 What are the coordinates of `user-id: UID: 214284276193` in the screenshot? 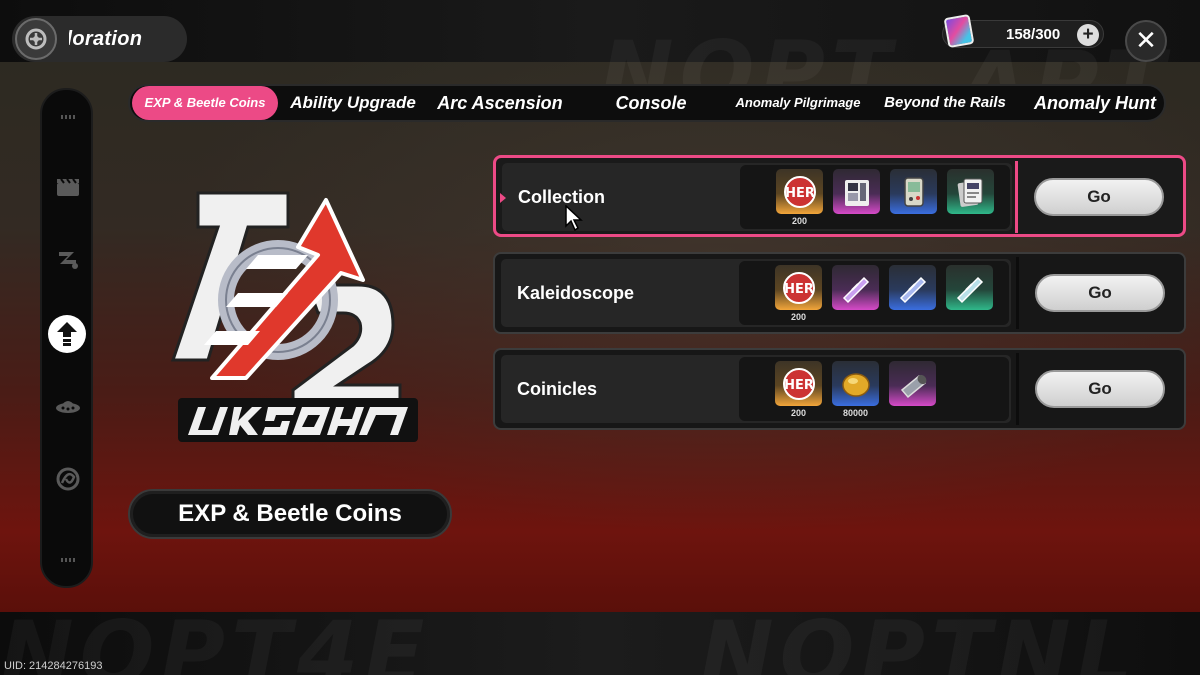 It's located at (53, 666).